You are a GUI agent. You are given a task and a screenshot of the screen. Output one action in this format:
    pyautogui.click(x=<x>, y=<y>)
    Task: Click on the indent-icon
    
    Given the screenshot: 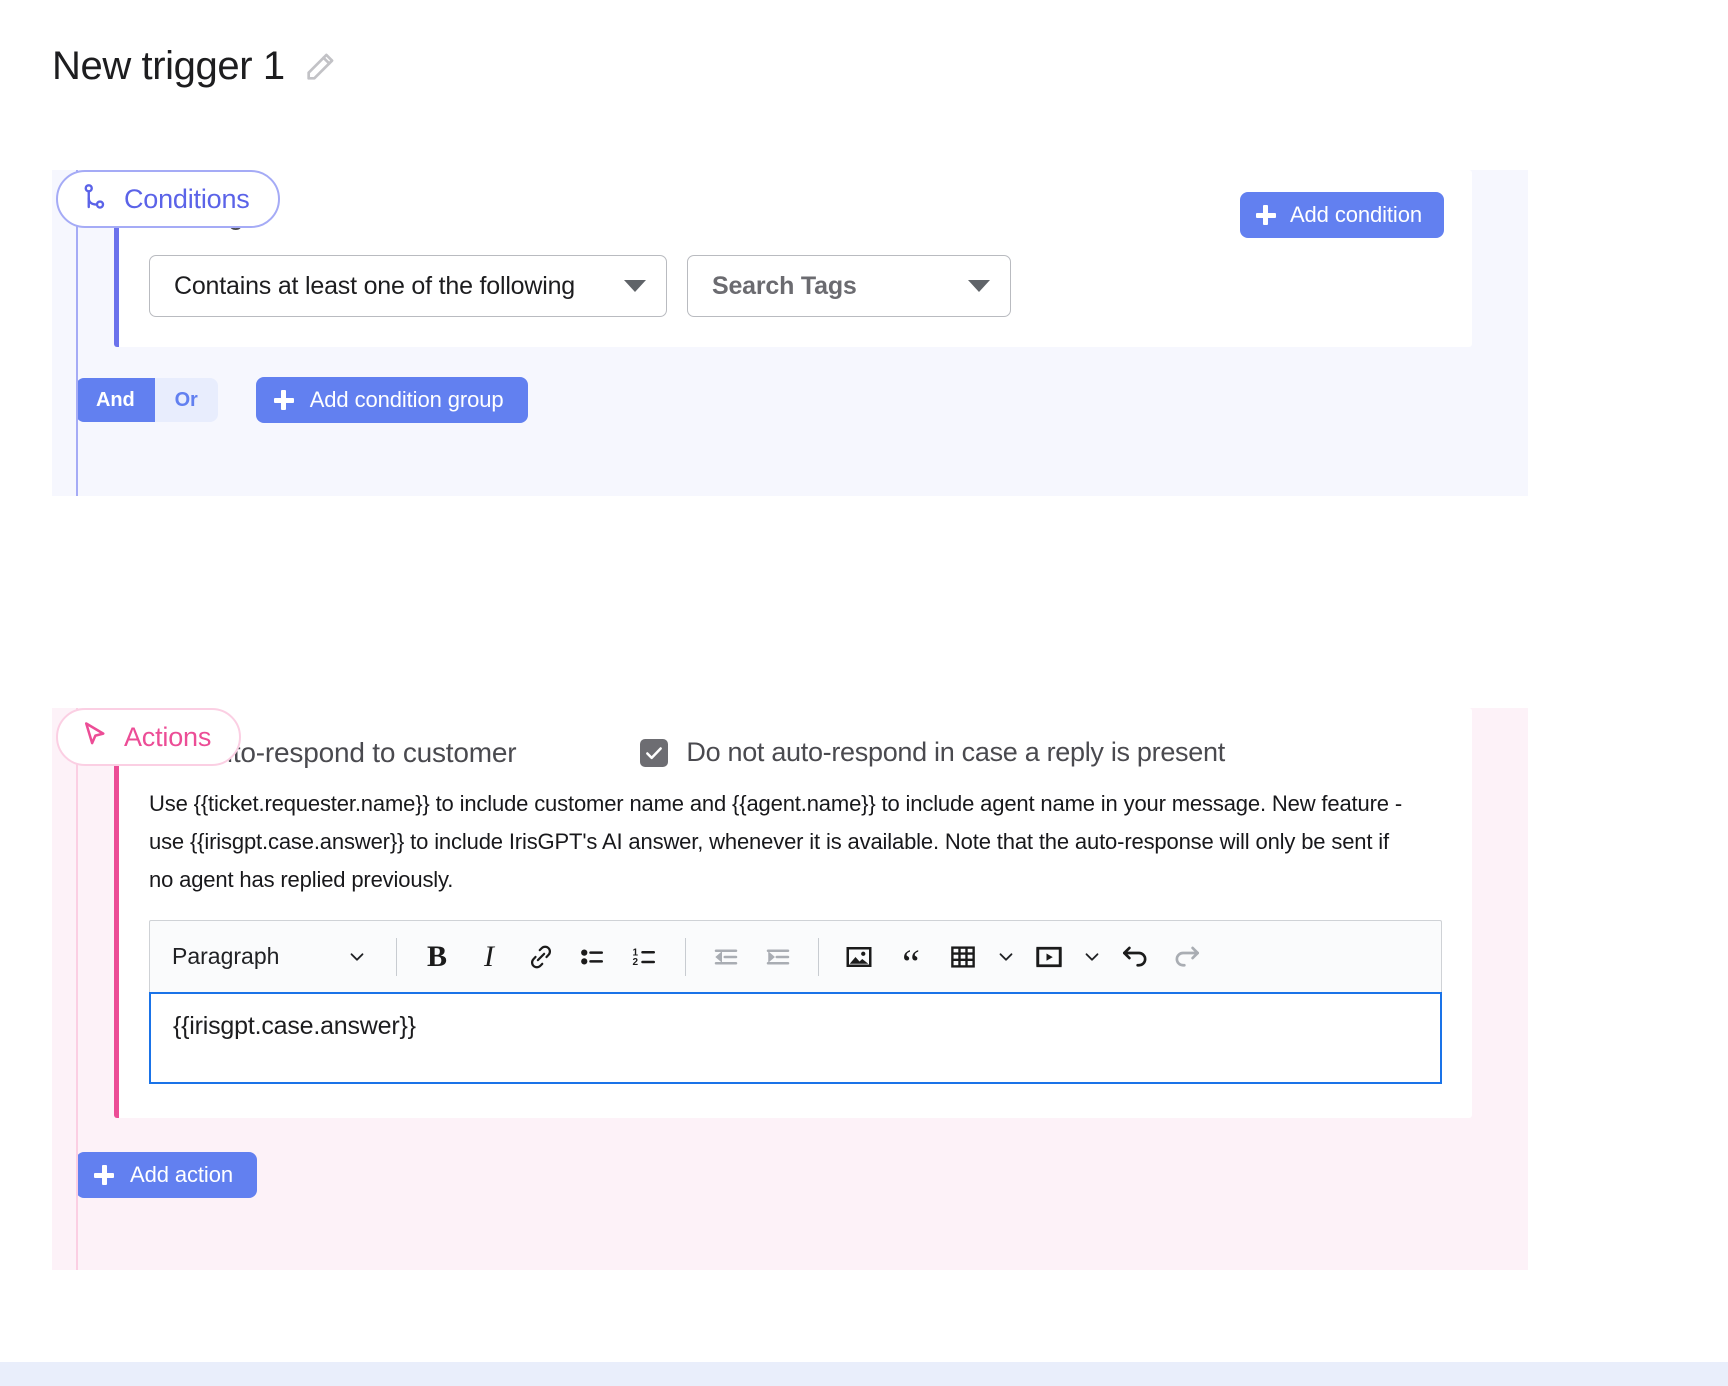 What is the action you would take?
    pyautogui.click(x=778, y=957)
    